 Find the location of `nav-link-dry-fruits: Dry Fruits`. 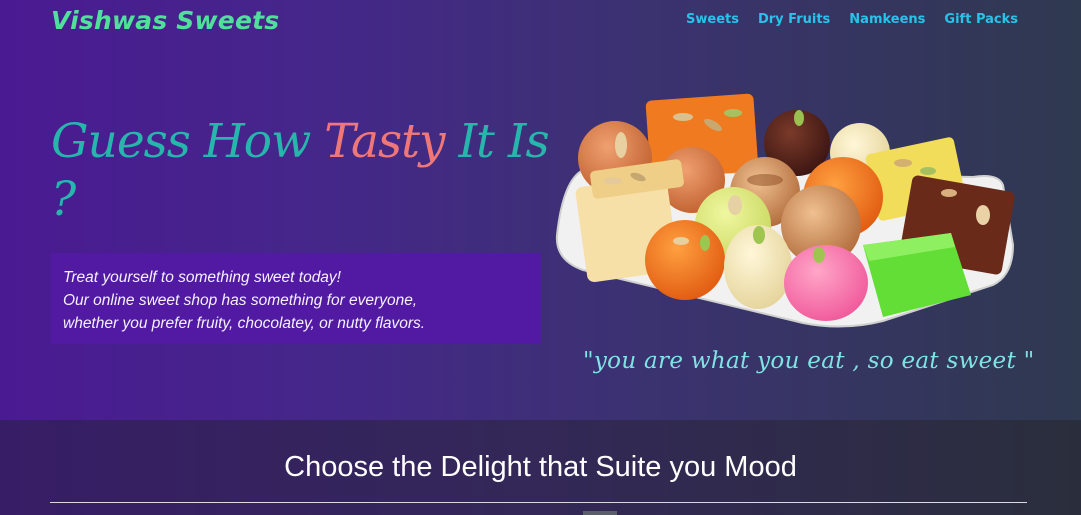

nav-link-dry-fruits: Dry Fruits is located at coordinates (794, 19).